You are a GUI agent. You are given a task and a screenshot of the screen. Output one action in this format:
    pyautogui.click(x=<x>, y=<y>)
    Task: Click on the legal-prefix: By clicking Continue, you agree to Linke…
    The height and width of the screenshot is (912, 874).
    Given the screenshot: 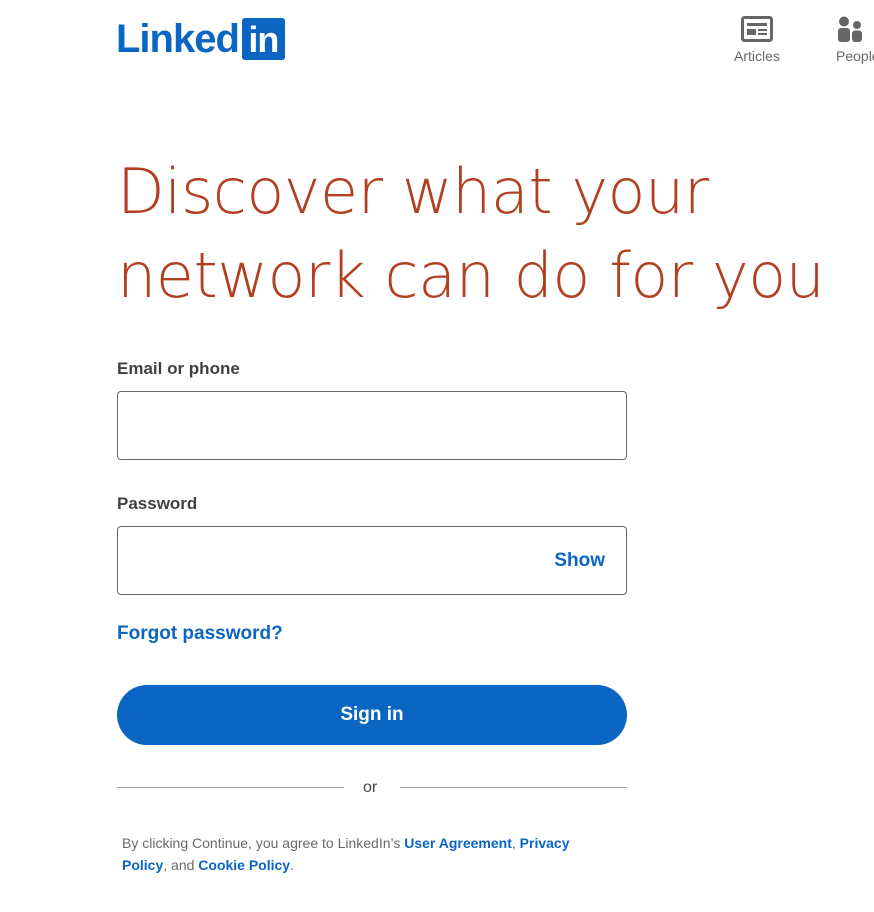 What is the action you would take?
    pyautogui.click(x=263, y=843)
    